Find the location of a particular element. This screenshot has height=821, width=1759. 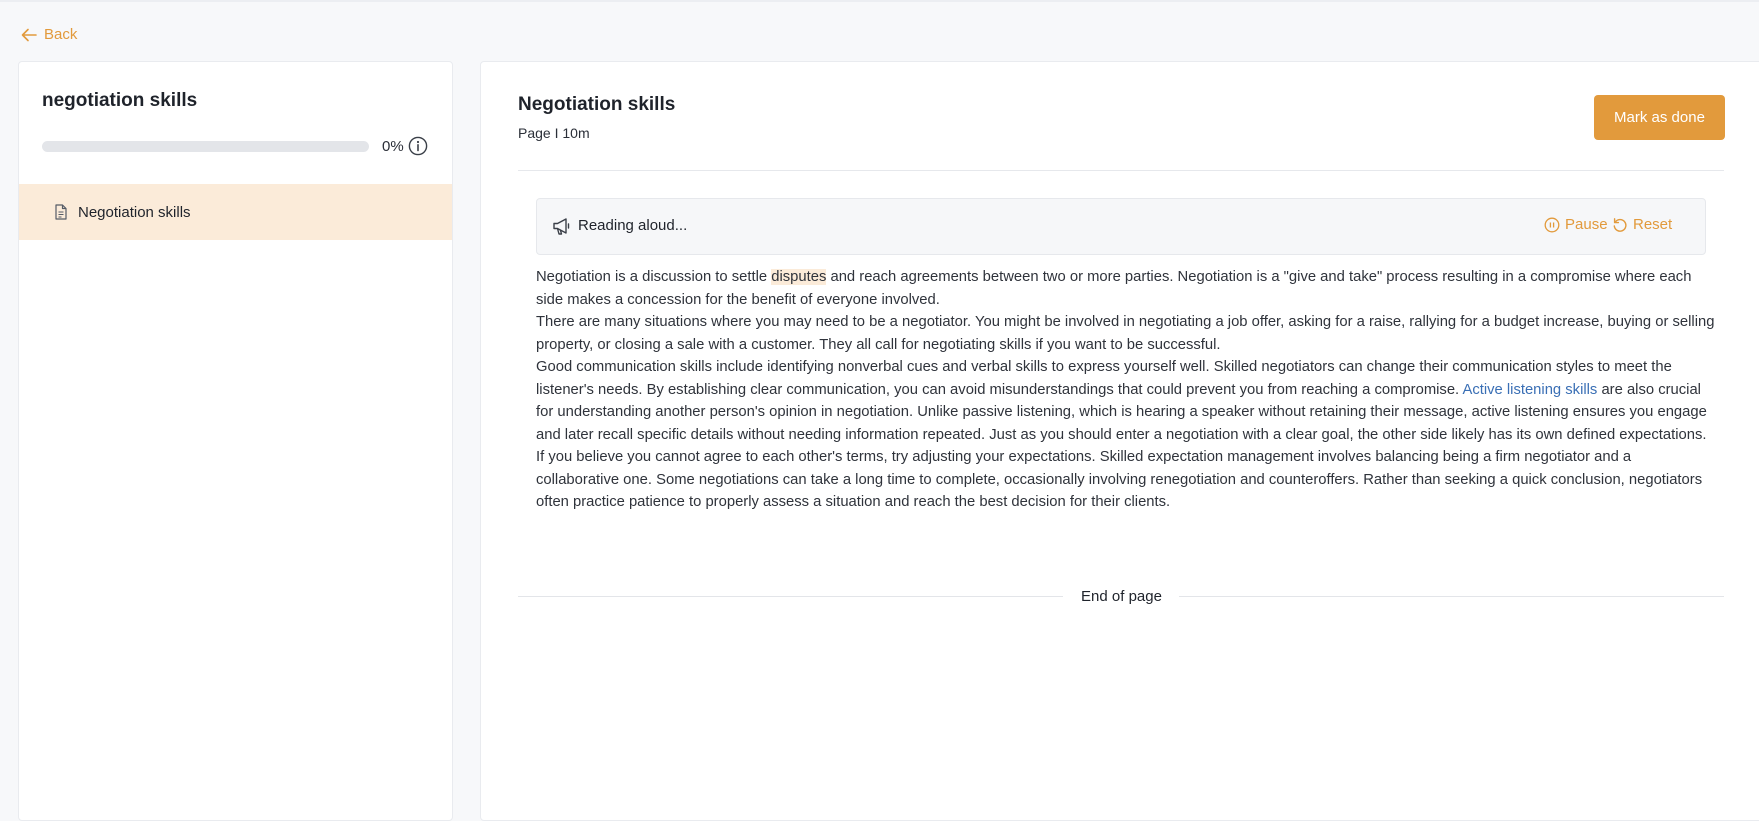

header-divider is located at coordinates (1121, 170).